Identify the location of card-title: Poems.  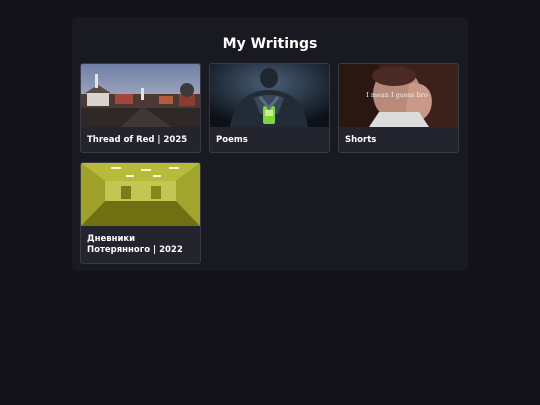
(232, 140).